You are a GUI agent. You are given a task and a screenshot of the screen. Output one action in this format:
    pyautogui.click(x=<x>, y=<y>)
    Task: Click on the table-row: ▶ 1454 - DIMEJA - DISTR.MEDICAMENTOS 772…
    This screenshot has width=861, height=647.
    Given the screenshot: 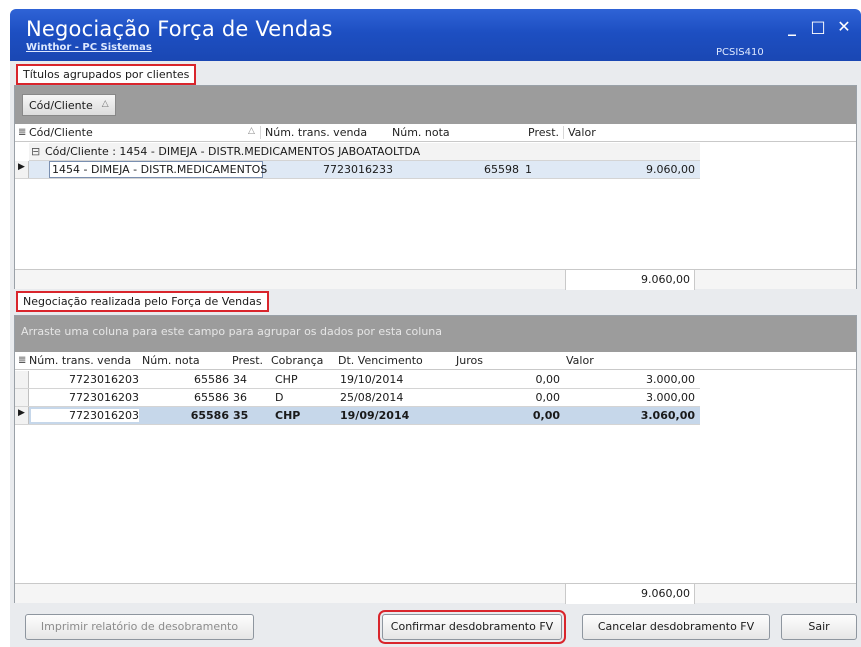 What is the action you would take?
    pyautogui.click(x=357, y=170)
    